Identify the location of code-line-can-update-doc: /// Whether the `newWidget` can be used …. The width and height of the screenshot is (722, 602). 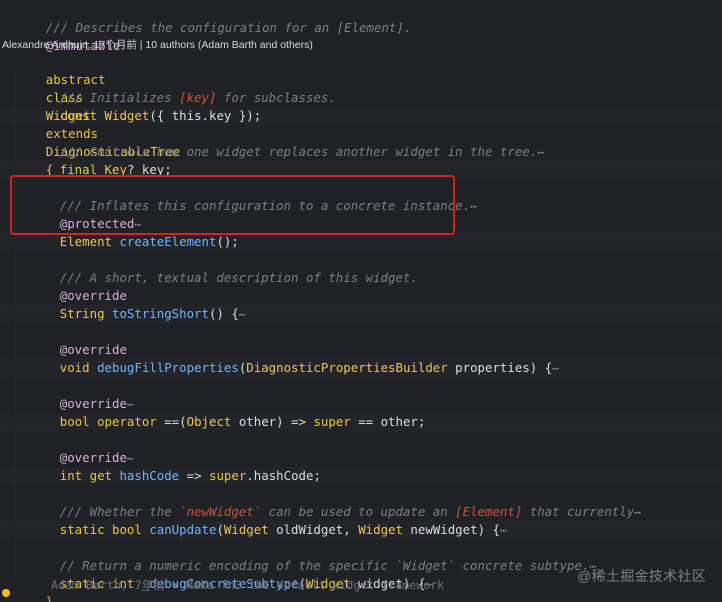
(361, 502).